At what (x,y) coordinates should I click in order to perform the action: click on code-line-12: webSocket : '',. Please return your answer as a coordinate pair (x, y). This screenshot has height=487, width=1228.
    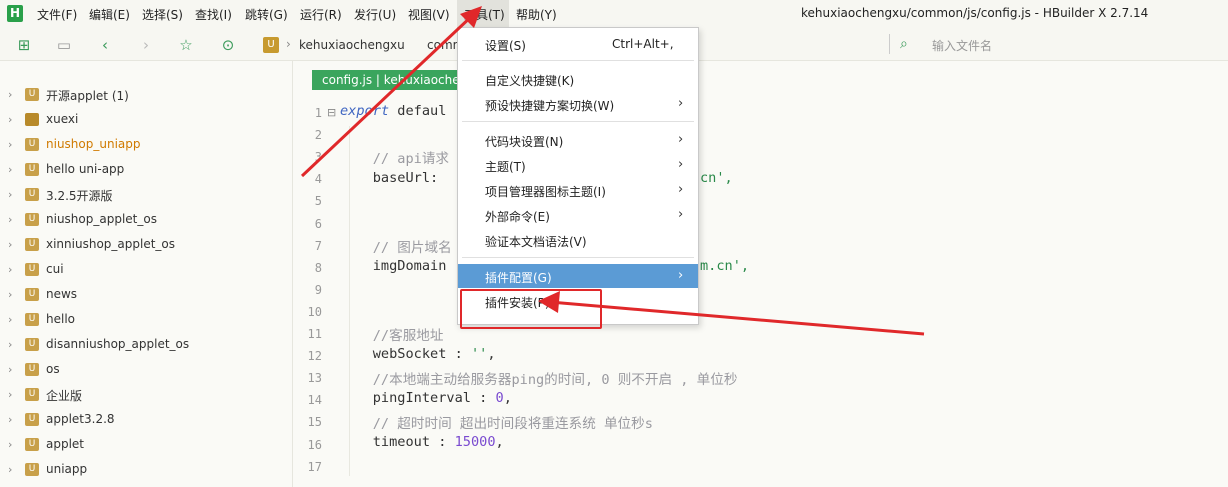
    Looking at the image, I should click on (418, 354).